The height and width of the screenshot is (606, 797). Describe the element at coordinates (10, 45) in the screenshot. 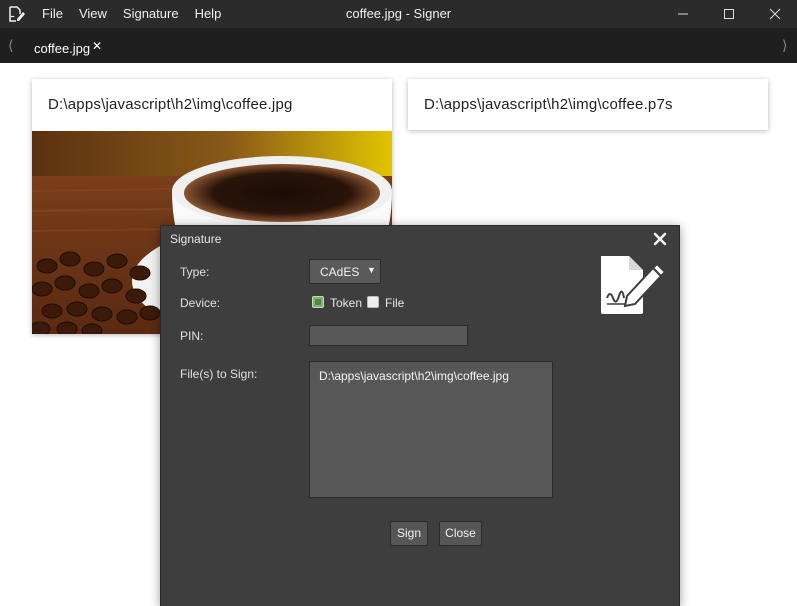

I see `tab-scroll-left-icon: ⟨` at that location.